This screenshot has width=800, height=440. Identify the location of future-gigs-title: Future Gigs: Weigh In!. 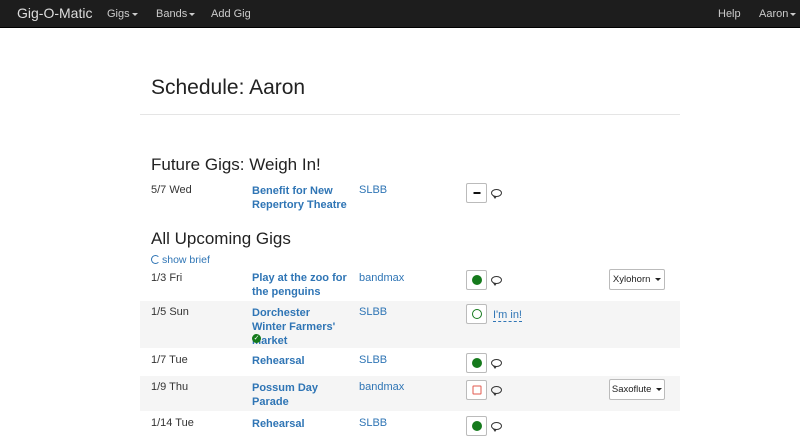
(236, 164).